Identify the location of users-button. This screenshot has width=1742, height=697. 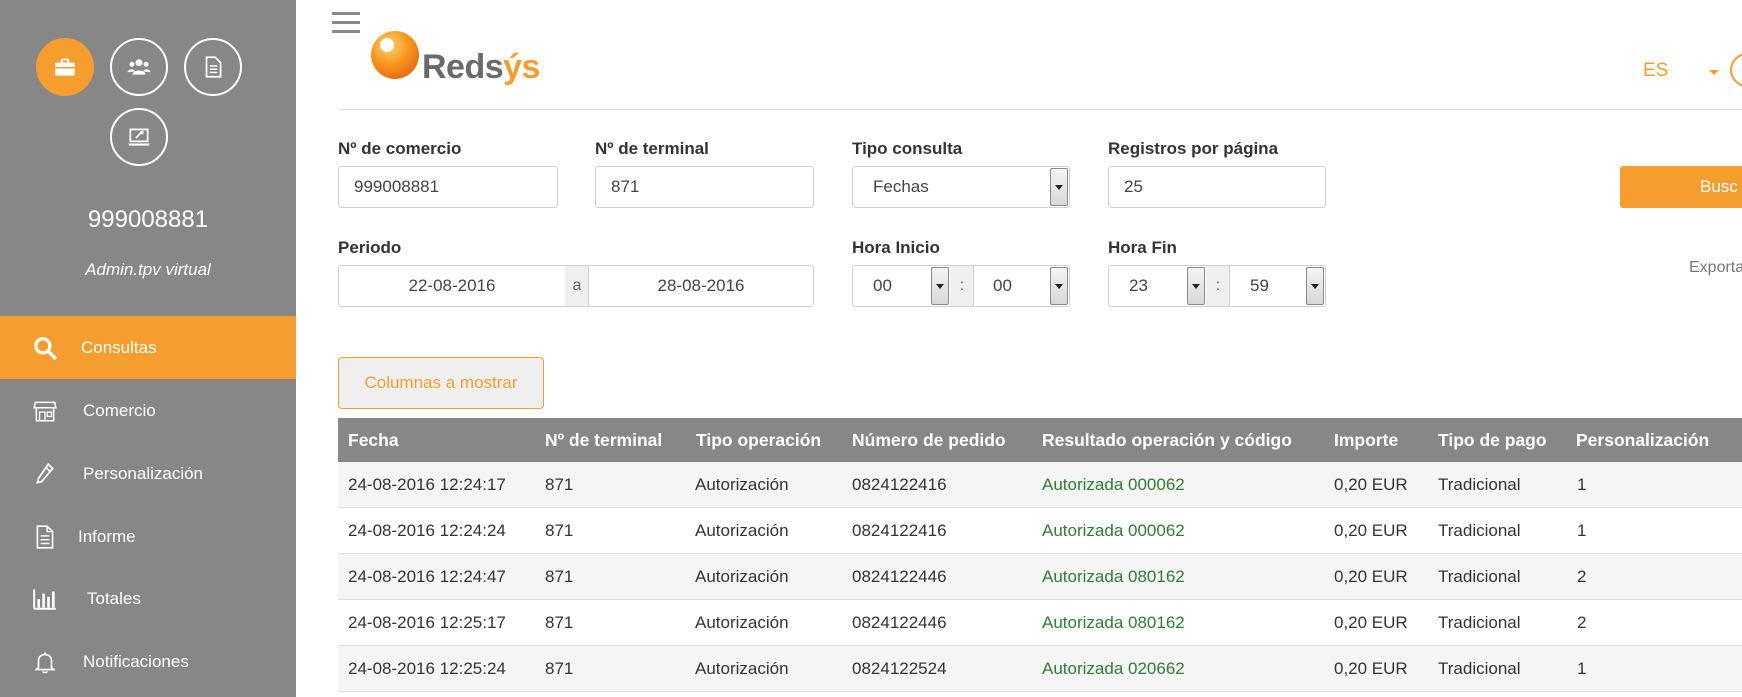
(139, 67).